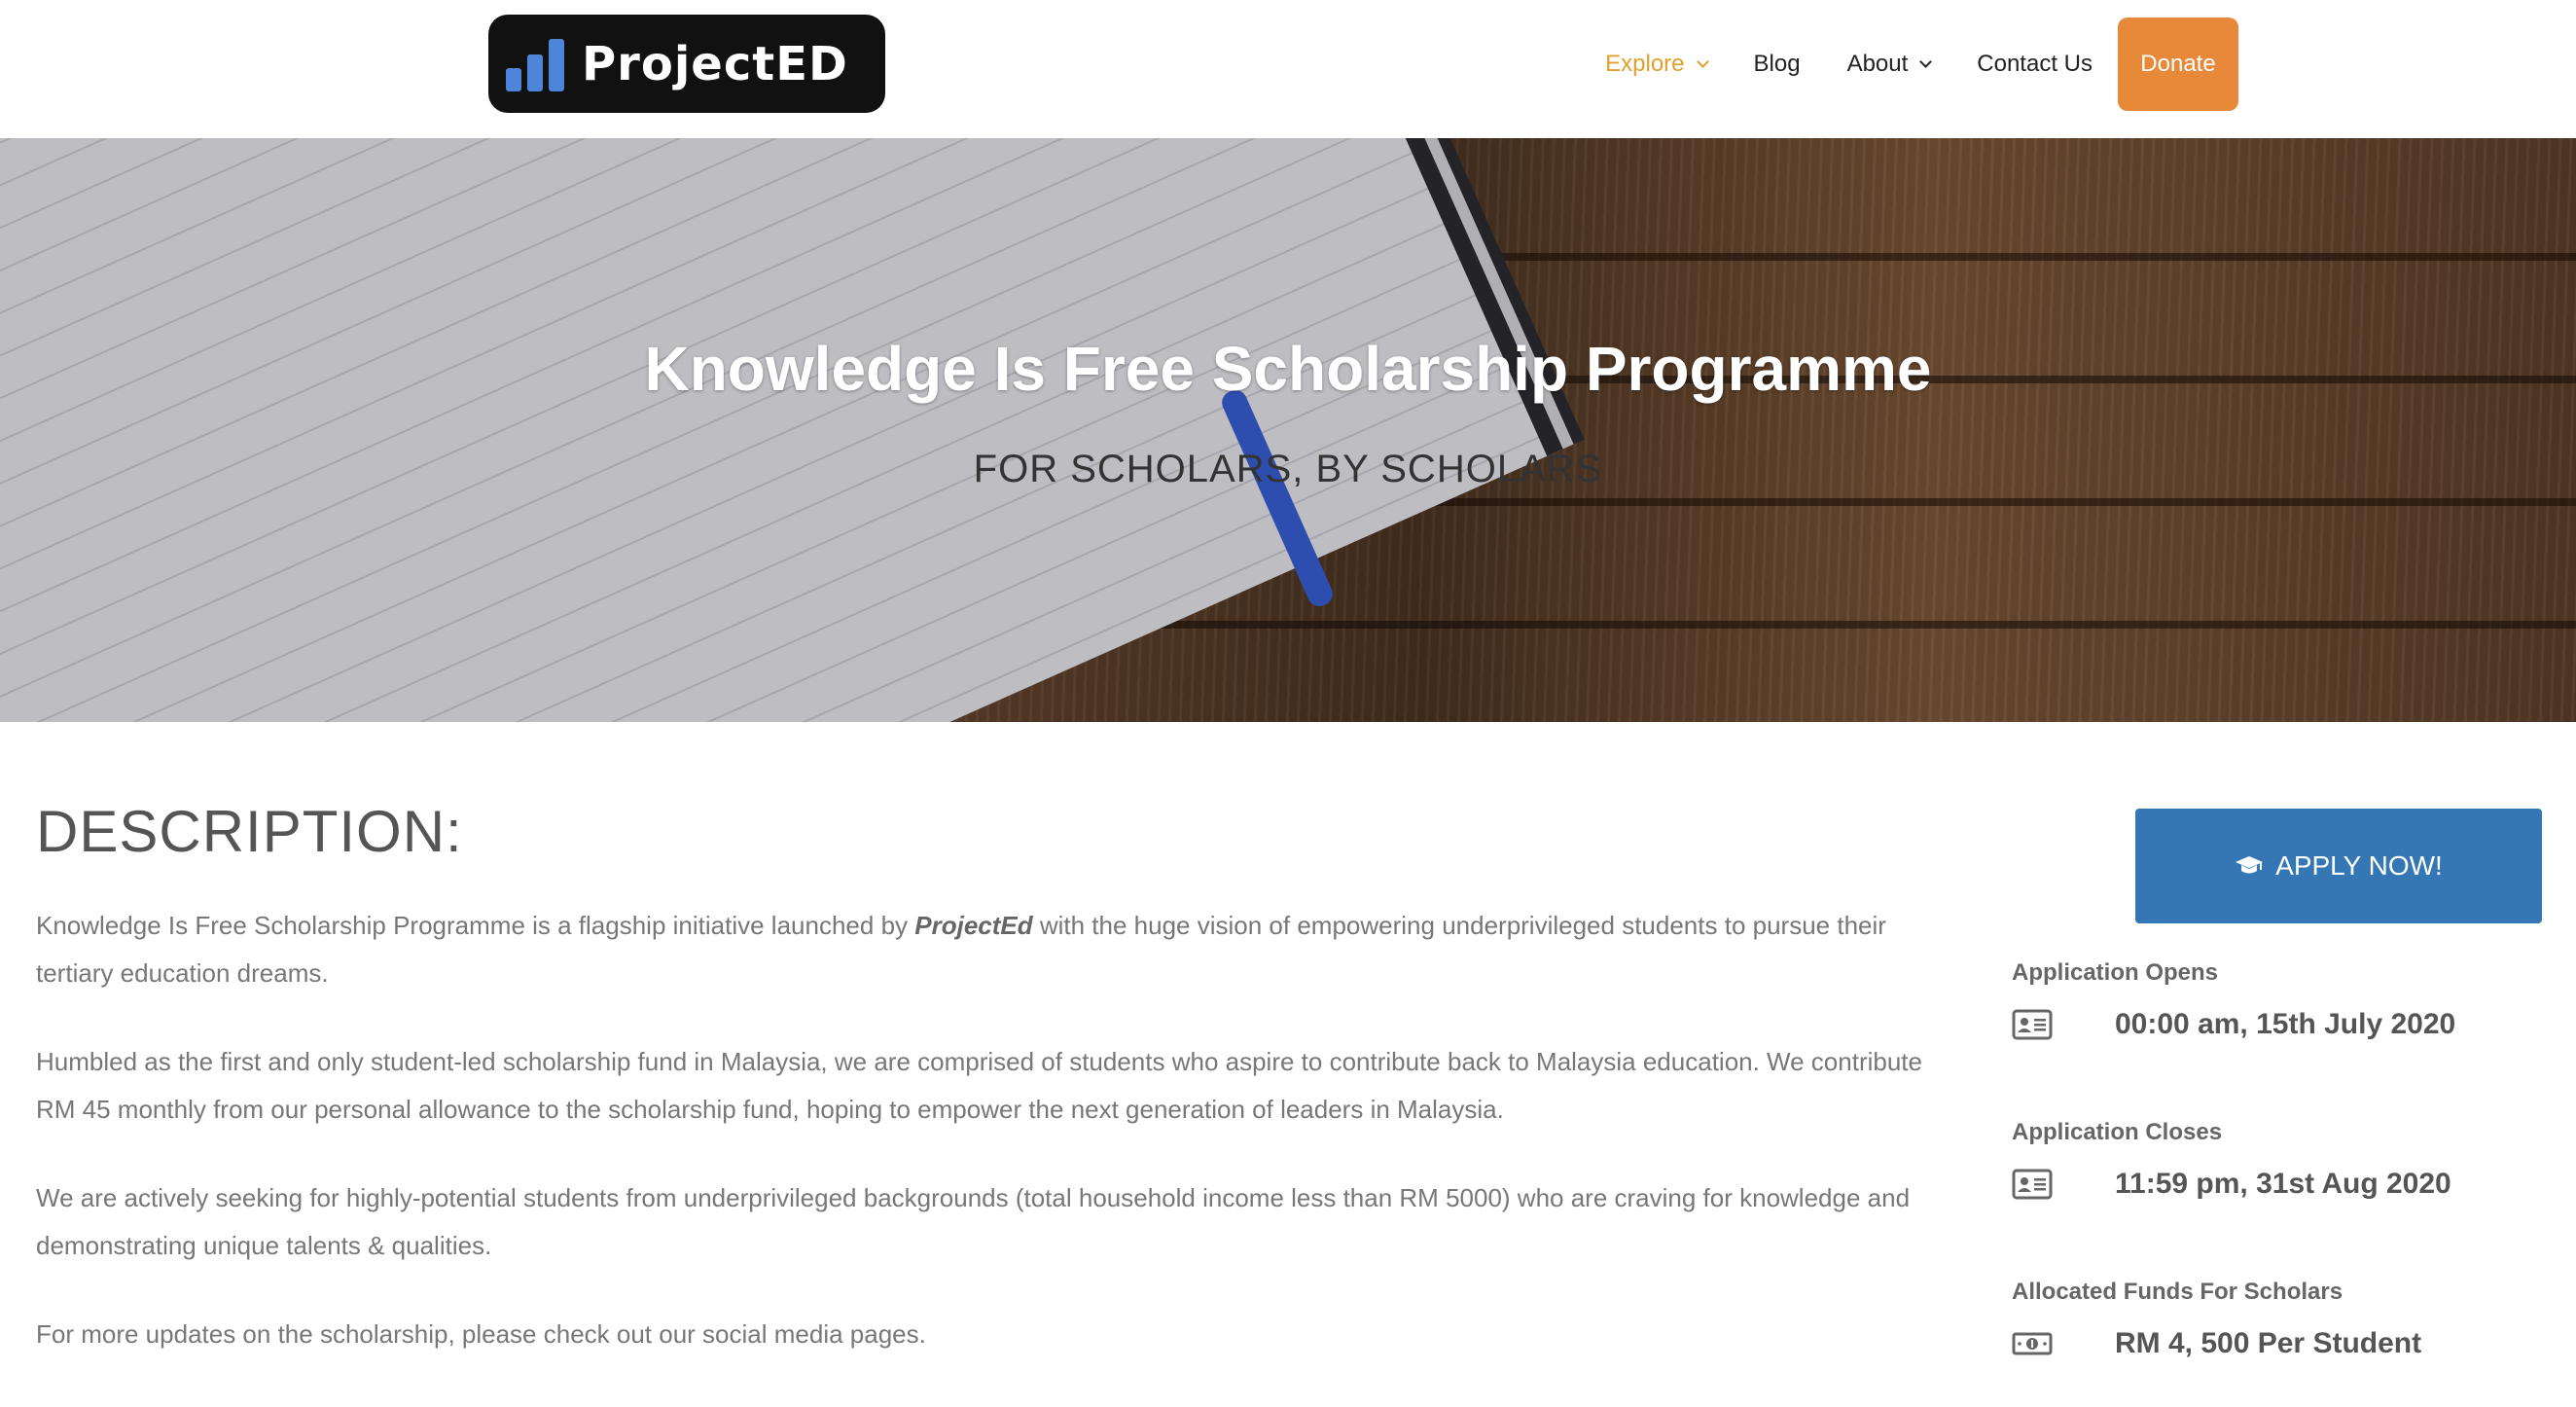 The height and width of the screenshot is (1407, 2576). What do you see at coordinates (2359, 865) in the screenshot?
I see `apply-now-label: APPLY NOW!` at bounding box center [2359, 865].